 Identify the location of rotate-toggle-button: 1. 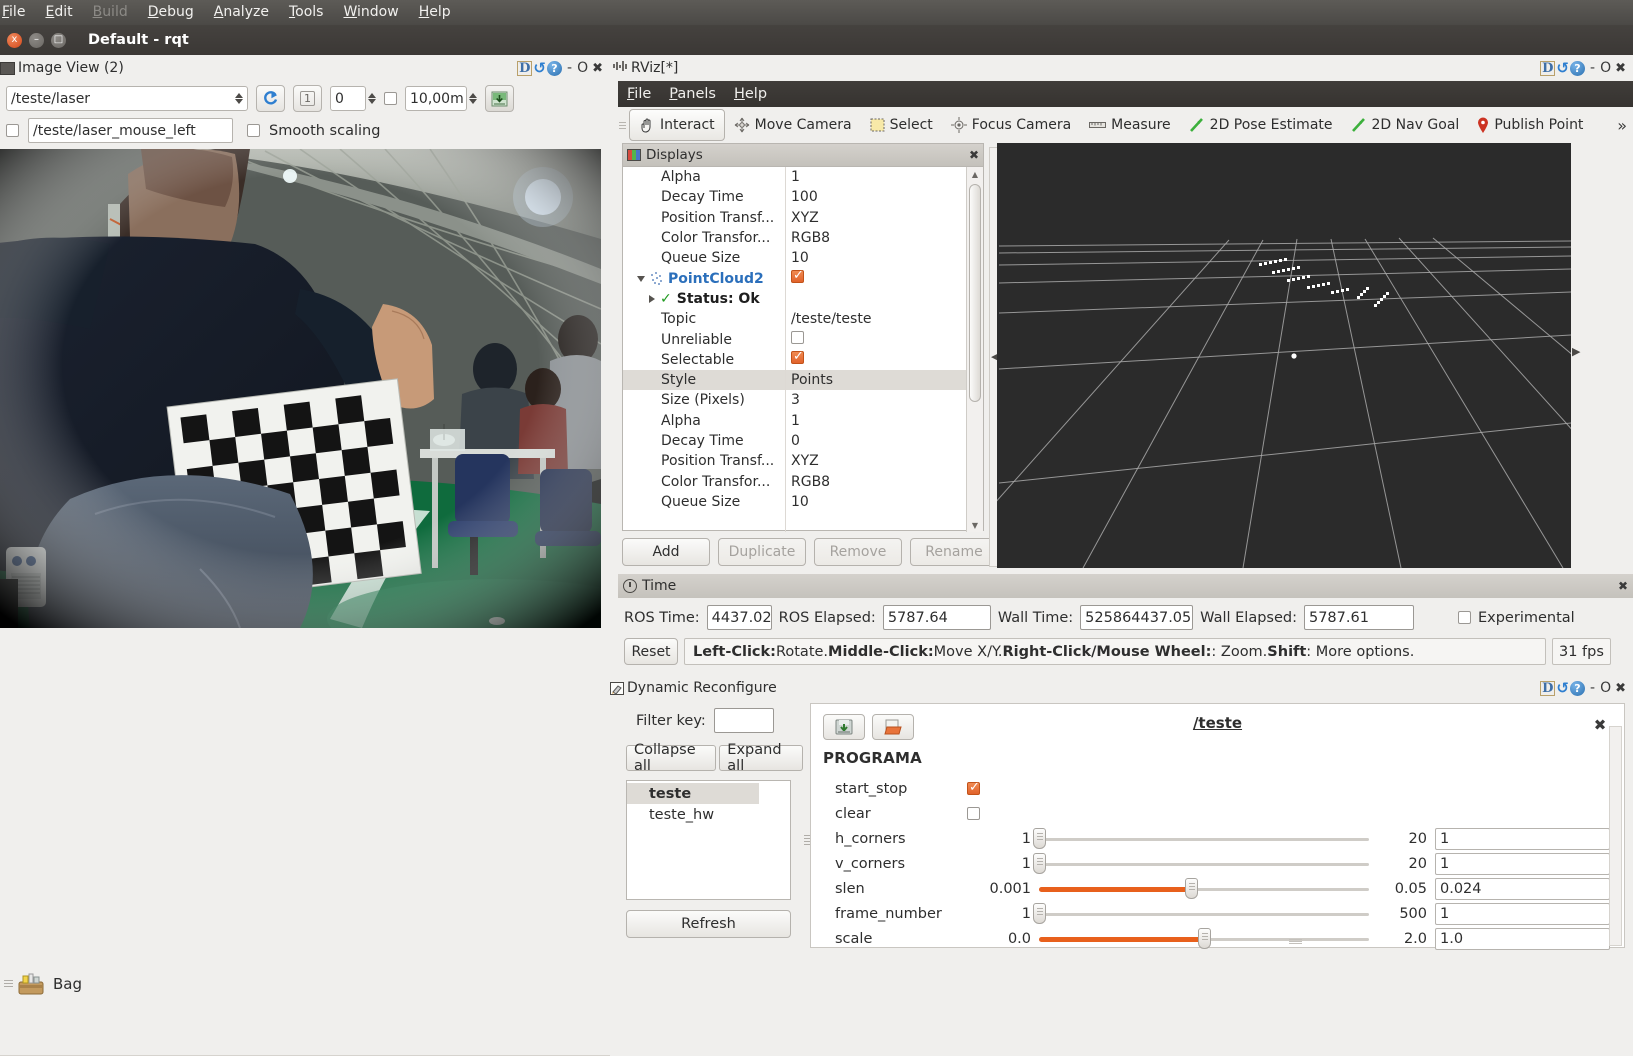
(307, 98).